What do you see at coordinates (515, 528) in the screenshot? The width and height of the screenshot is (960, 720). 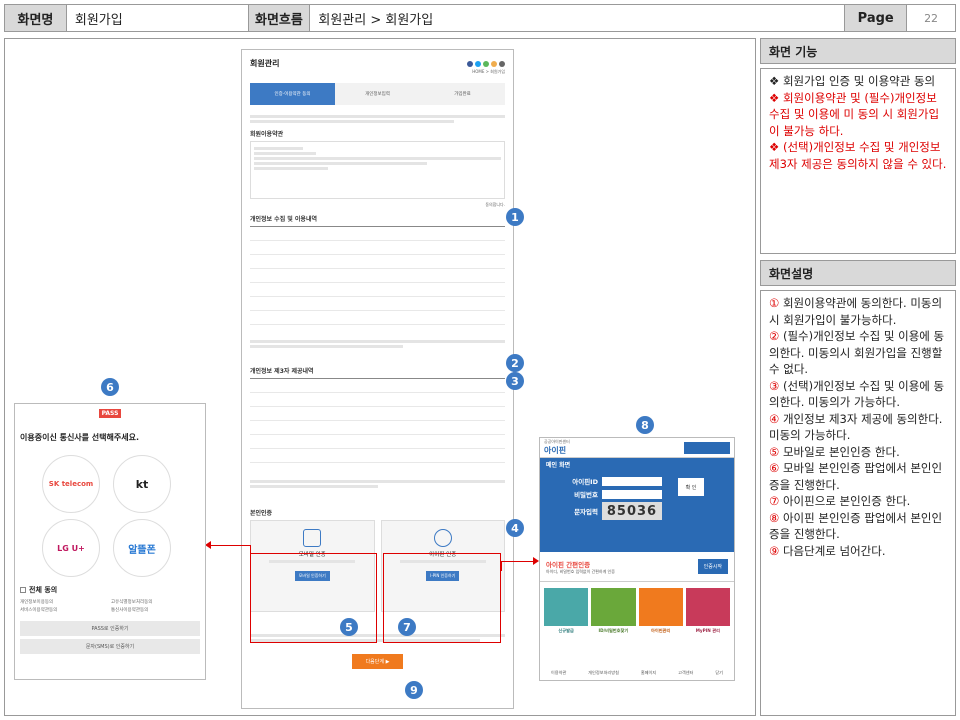 I see `marker-4: 4` at bounding box center [515, 528].